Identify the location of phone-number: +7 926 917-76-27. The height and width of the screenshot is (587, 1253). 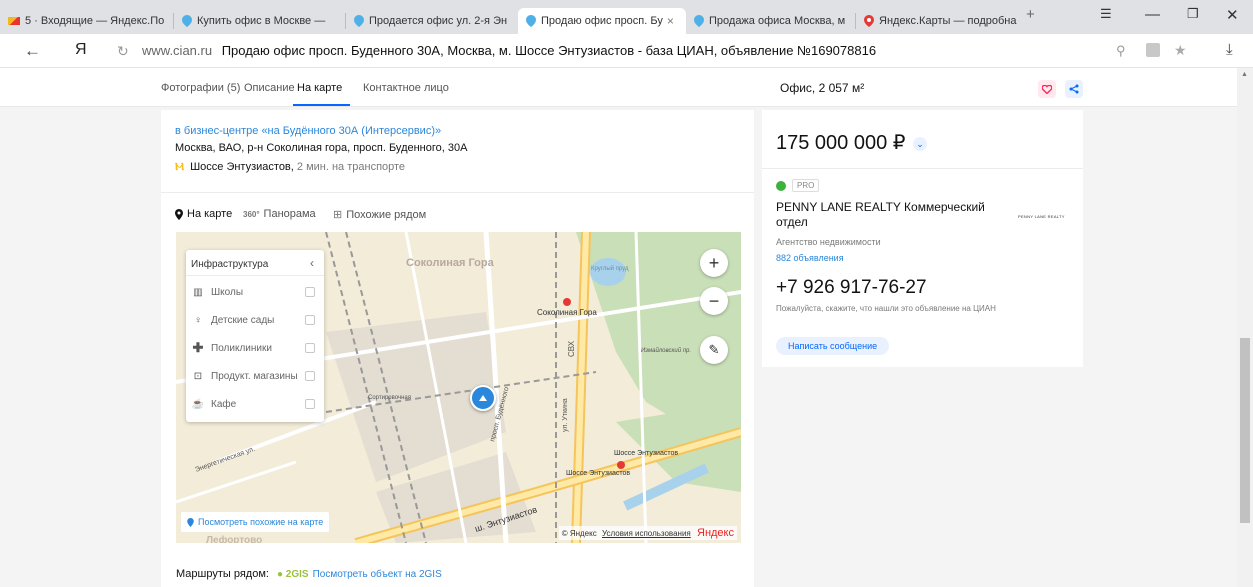
(851, 288).